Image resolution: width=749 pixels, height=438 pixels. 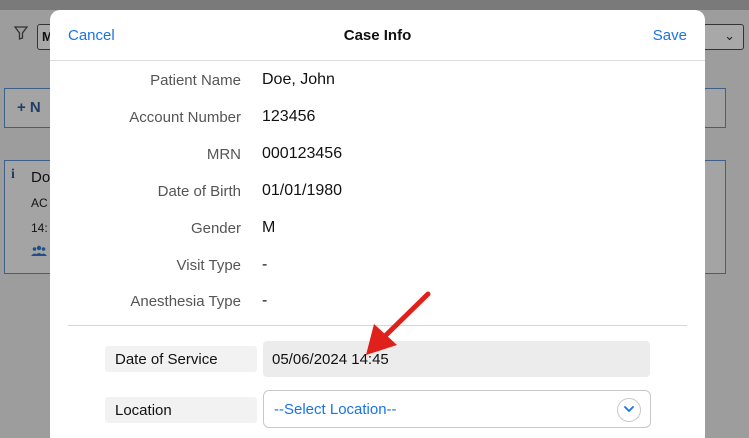 What do you see at coordinates (377, 193) in the screenshot?
I see `info-row-date-of-birth: Date of Birth 01/01/1980` at bounding box center [377, 193].